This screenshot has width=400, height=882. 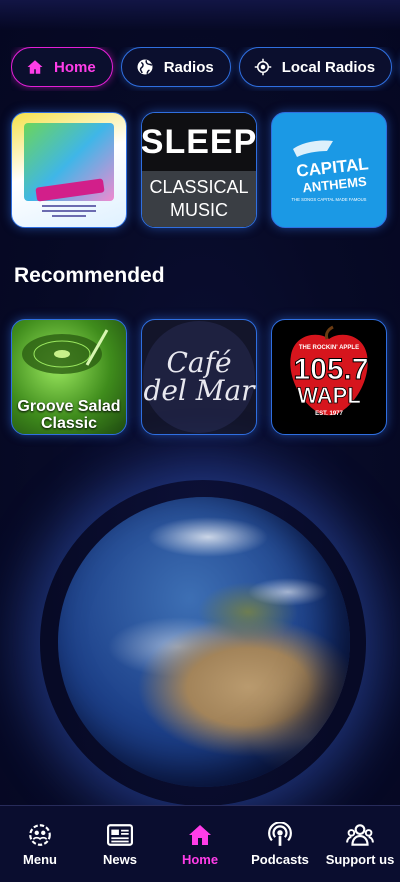 I want to click on category-chips: Home Radios Local Radios, so click(x=205, y=69).